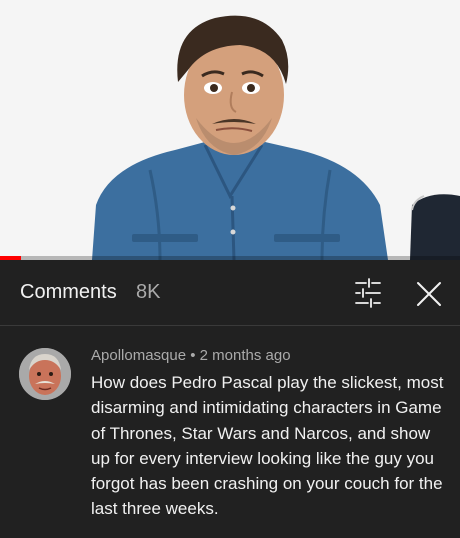  Describe the element at coordinates (245, 355) in the screenshot. I see `comment-time: 2 months ago` at that location.